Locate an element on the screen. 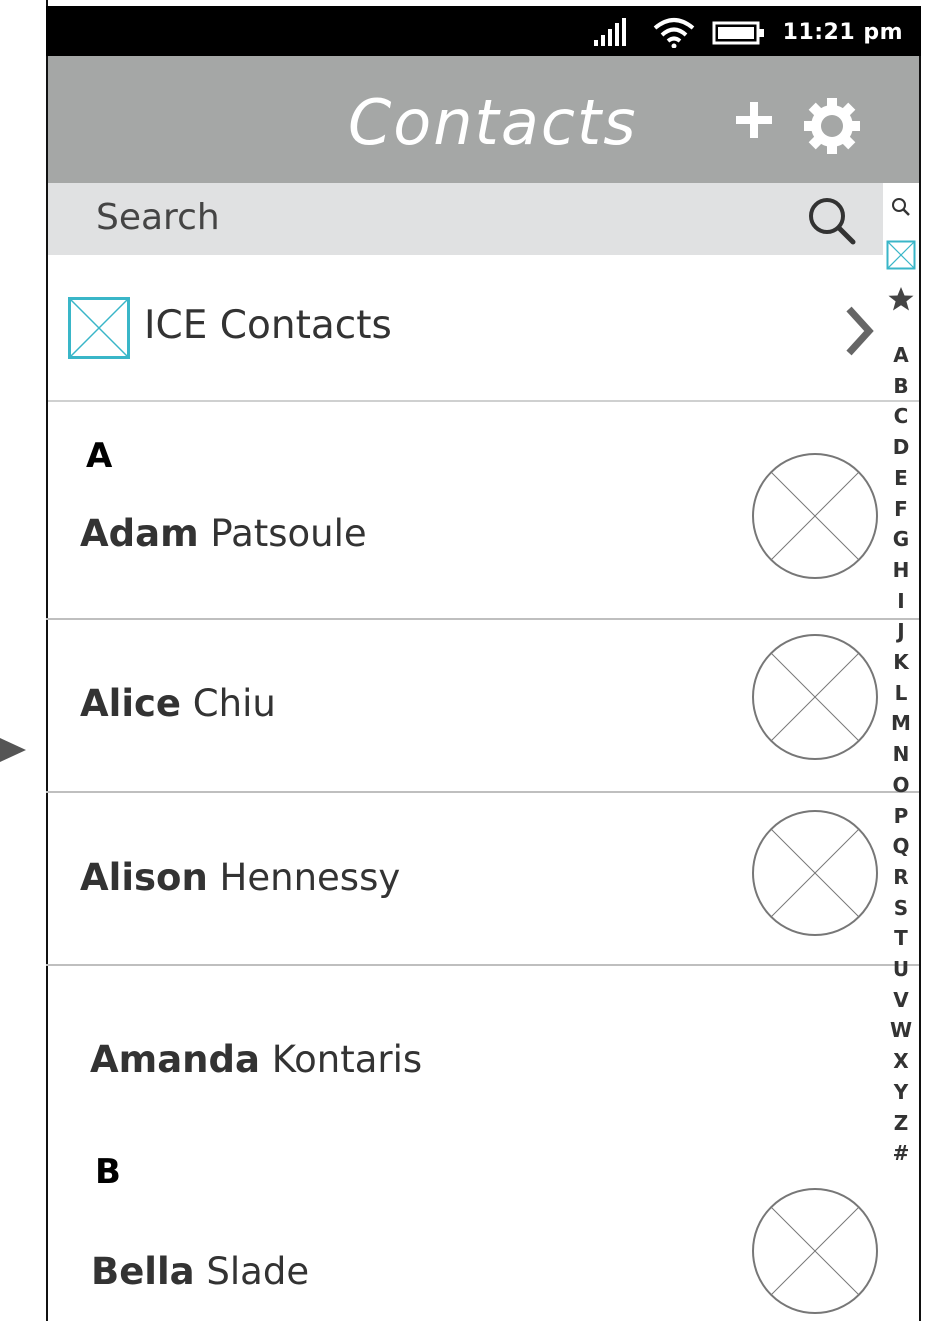  search-bar: Search is located at coordinates (465, 219).